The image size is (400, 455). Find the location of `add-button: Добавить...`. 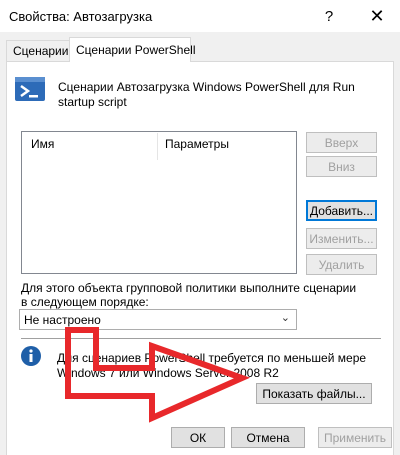

add-button: Добавить... is located at coordinates (341, 210).